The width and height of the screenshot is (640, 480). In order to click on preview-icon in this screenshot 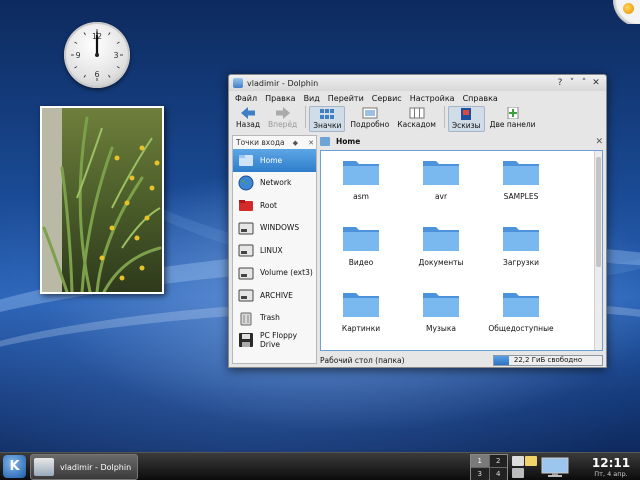, I will do `click(466, 114)`.